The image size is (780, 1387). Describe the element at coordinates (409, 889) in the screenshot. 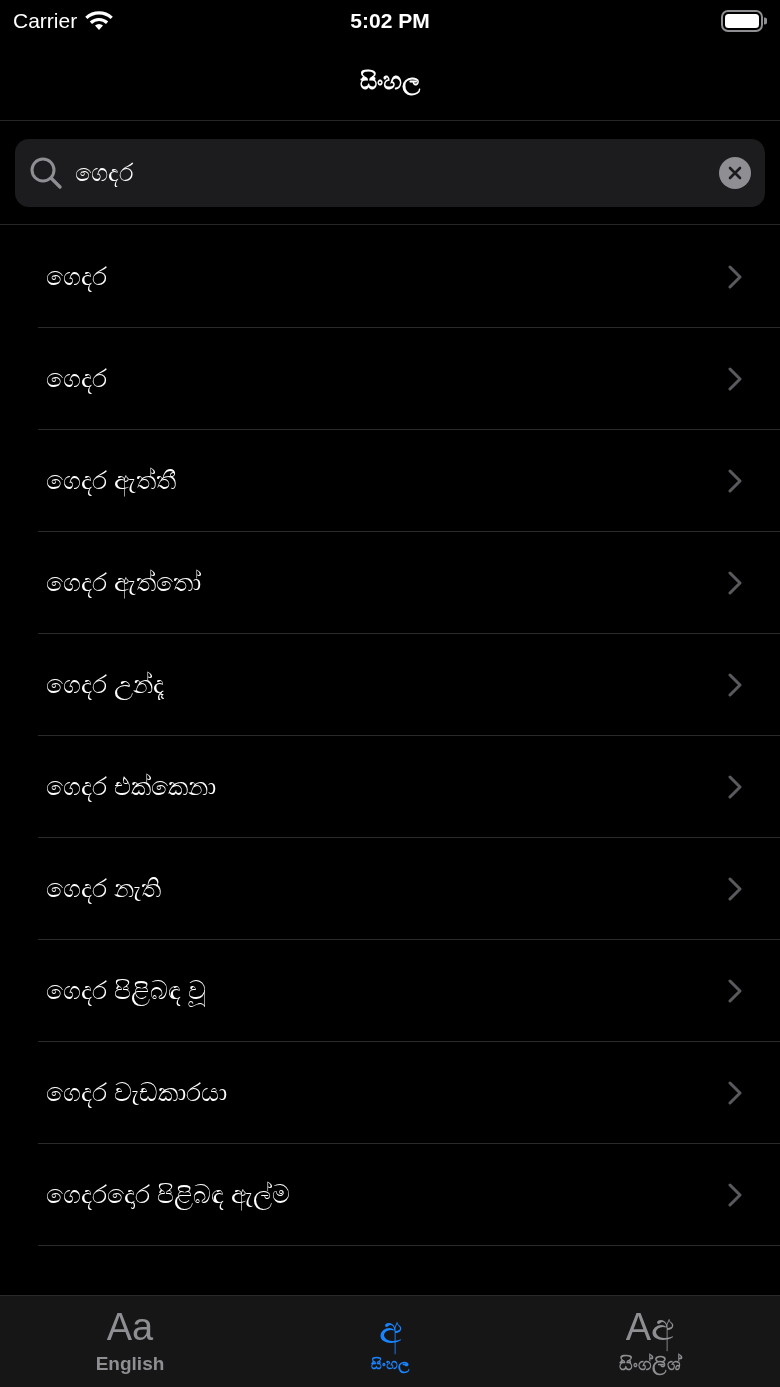

I see `result-row: ගෙදර නැති` at that location.